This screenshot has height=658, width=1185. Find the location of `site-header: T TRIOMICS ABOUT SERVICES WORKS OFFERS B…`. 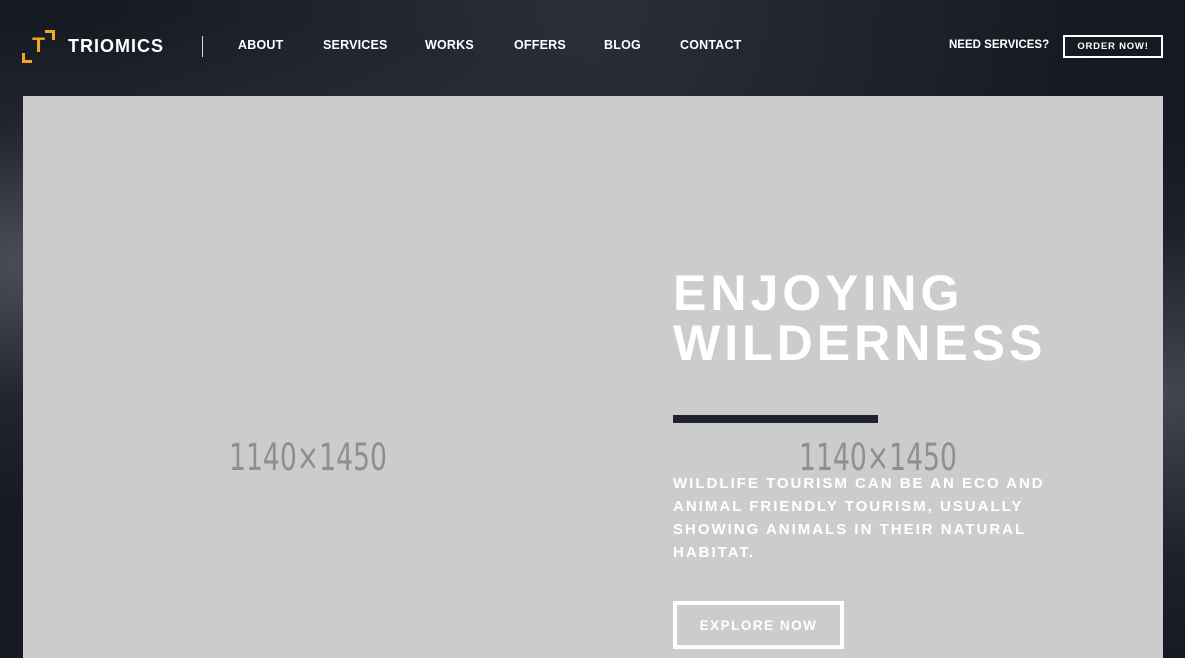

site-header: T TRIOMICS ABOUT SERVICES WORKS OFFERS B… is located at coordinates (592, 46).